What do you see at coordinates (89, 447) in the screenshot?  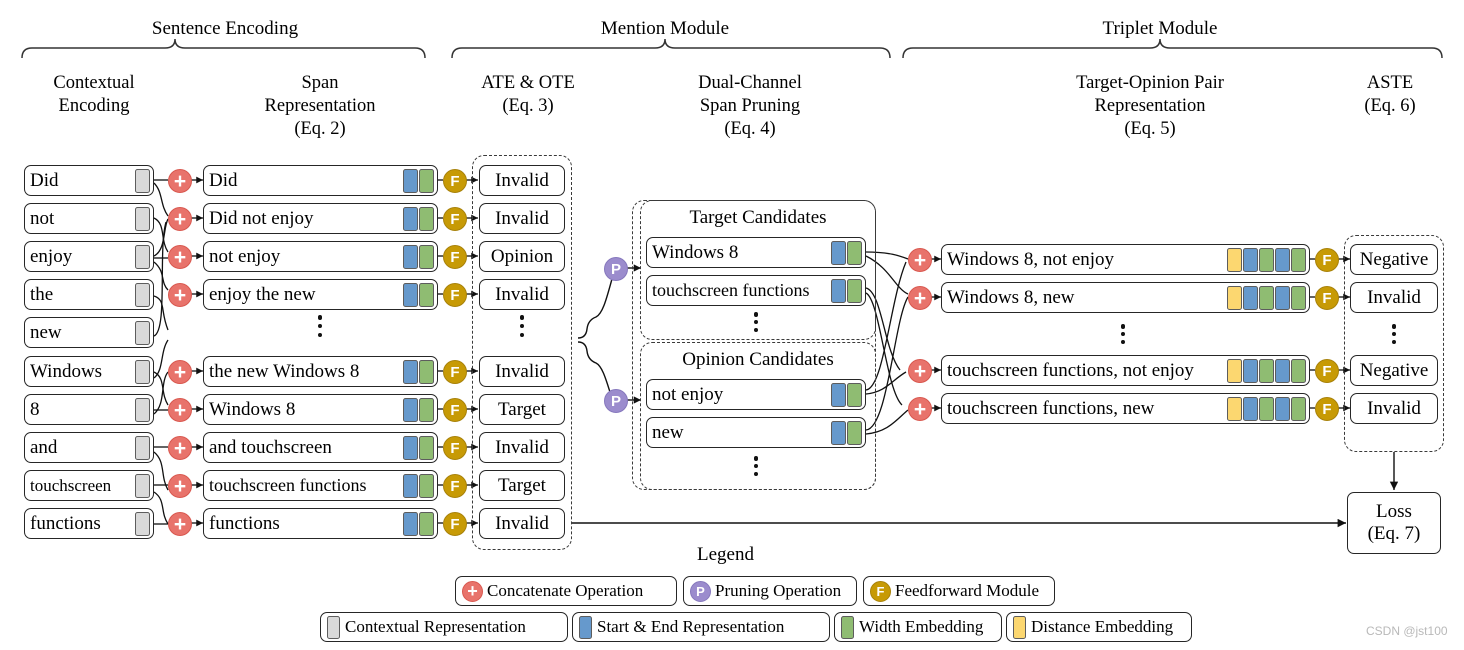 I see `token-box: and` at bounding box center [89, 447].